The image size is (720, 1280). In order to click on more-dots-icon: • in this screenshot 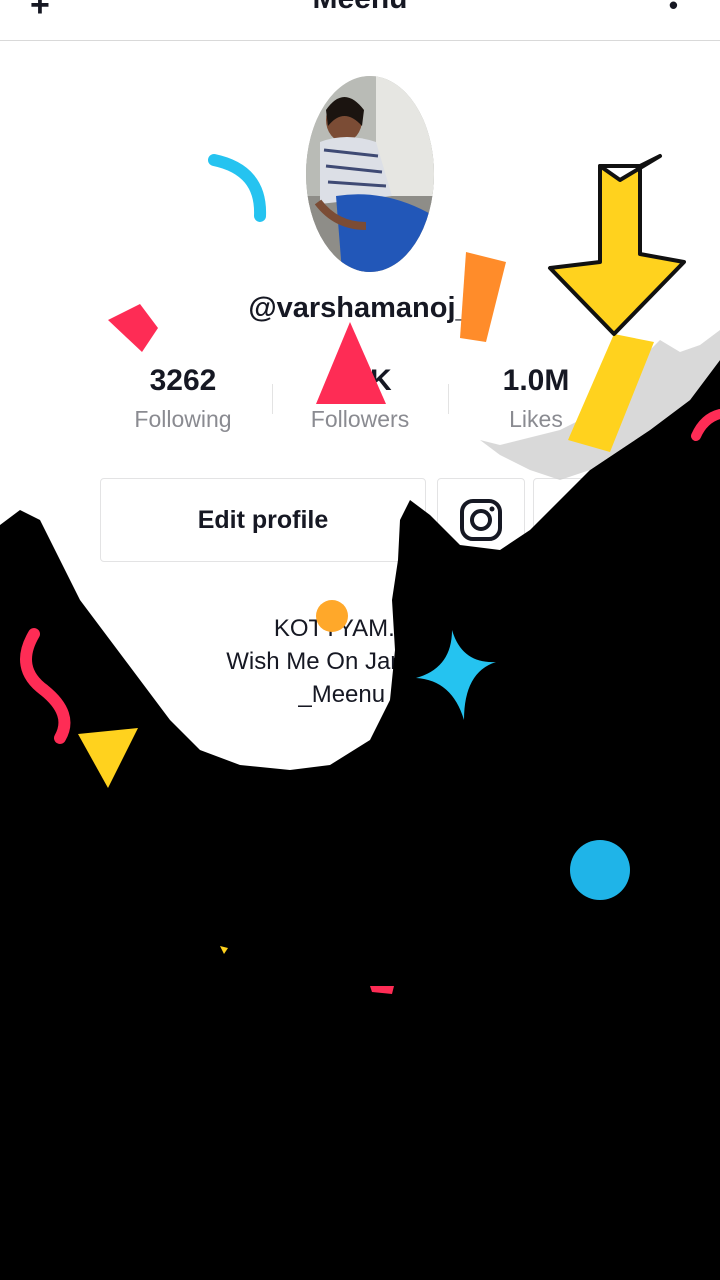, I will do `click(673, 10)`.